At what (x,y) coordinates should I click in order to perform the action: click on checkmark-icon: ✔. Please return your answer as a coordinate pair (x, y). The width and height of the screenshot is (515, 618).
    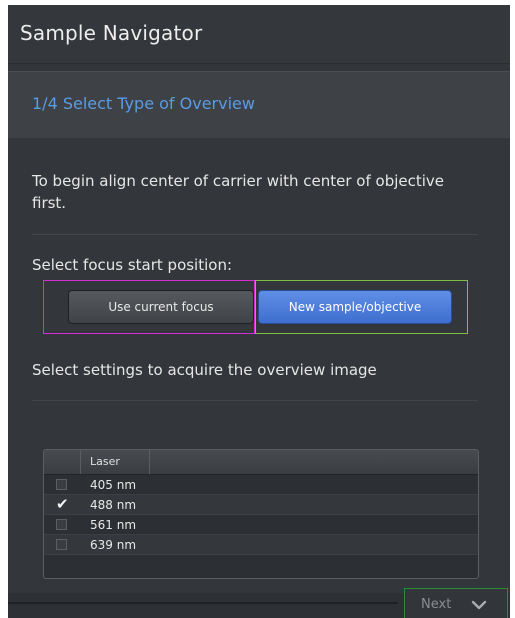
    Looking at the image, I should click on (62, 504).